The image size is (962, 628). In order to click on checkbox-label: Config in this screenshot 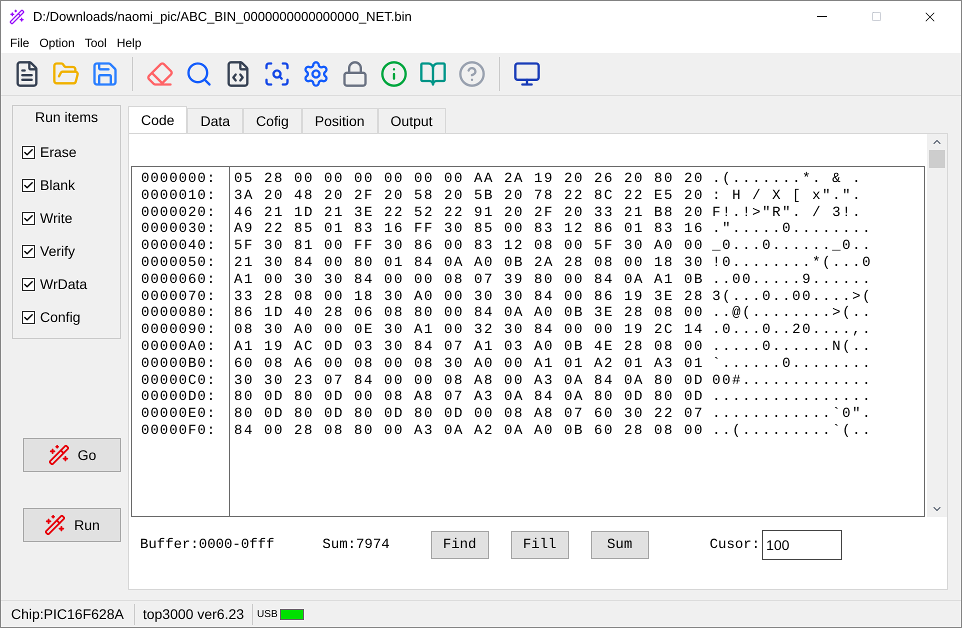, I will do `click(60, 317)`.